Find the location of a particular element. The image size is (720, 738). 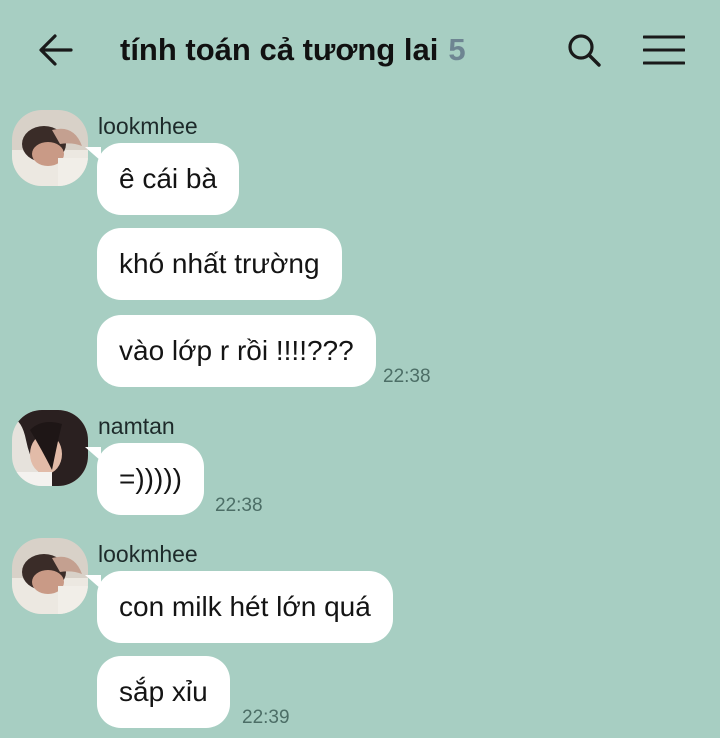

member-count: 5 is located at coordinates (457, 49).